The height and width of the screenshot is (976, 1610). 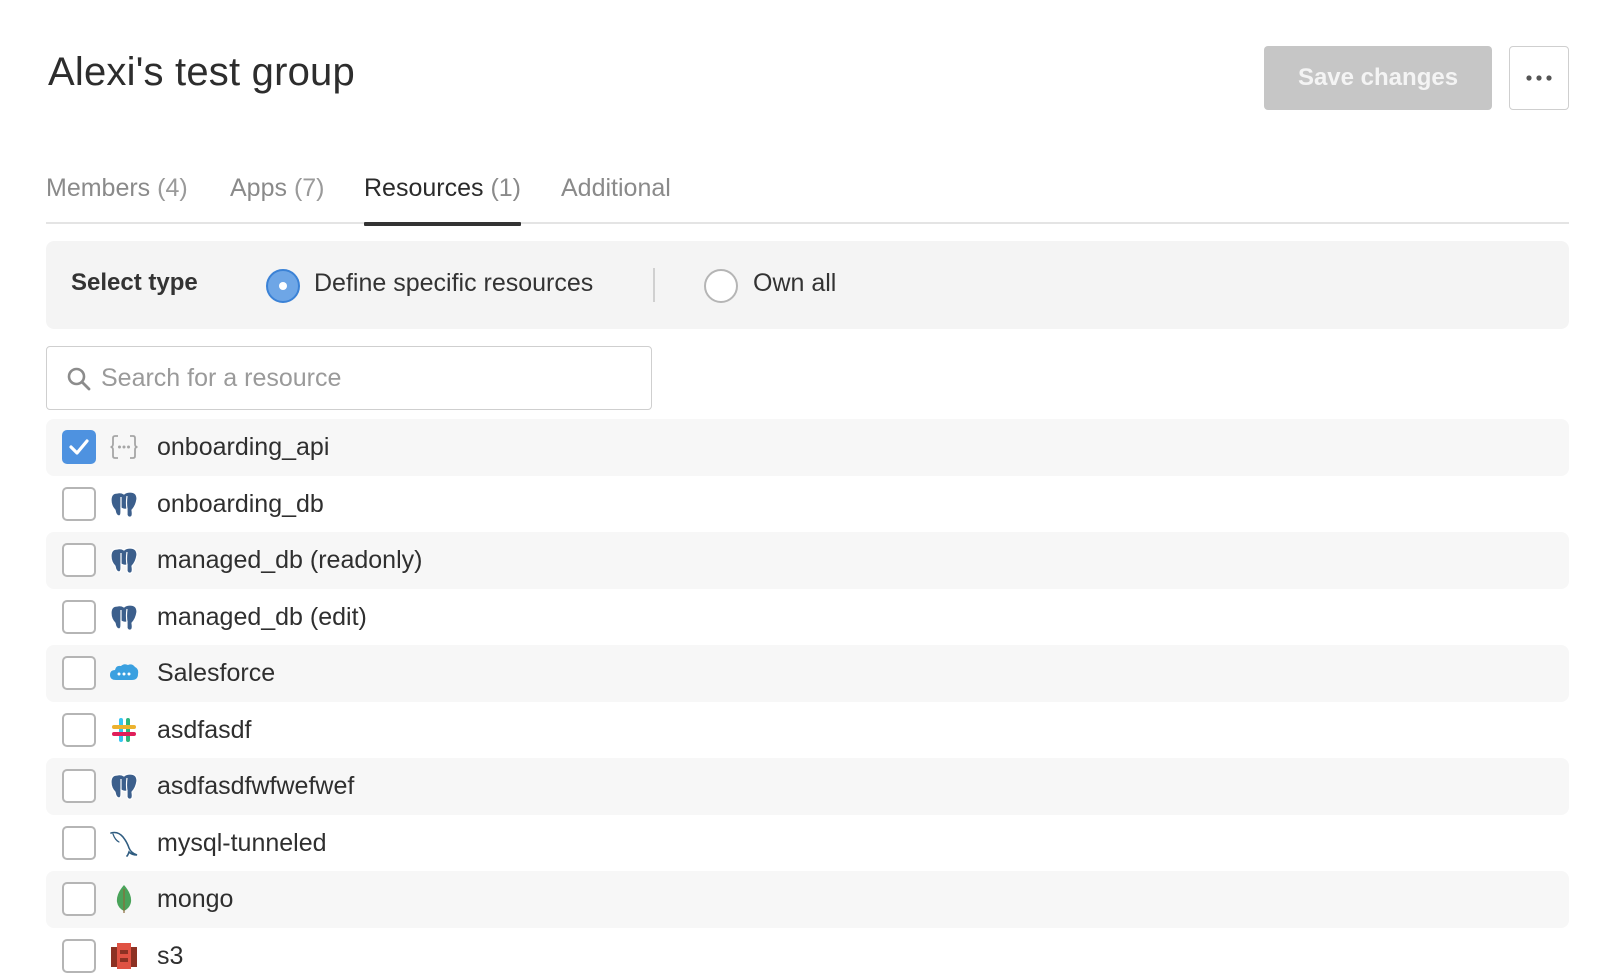 What do you see at coordinates (721, 286) in the screenshot?
I see `own-all-radio` at bounding box center [721, 286].